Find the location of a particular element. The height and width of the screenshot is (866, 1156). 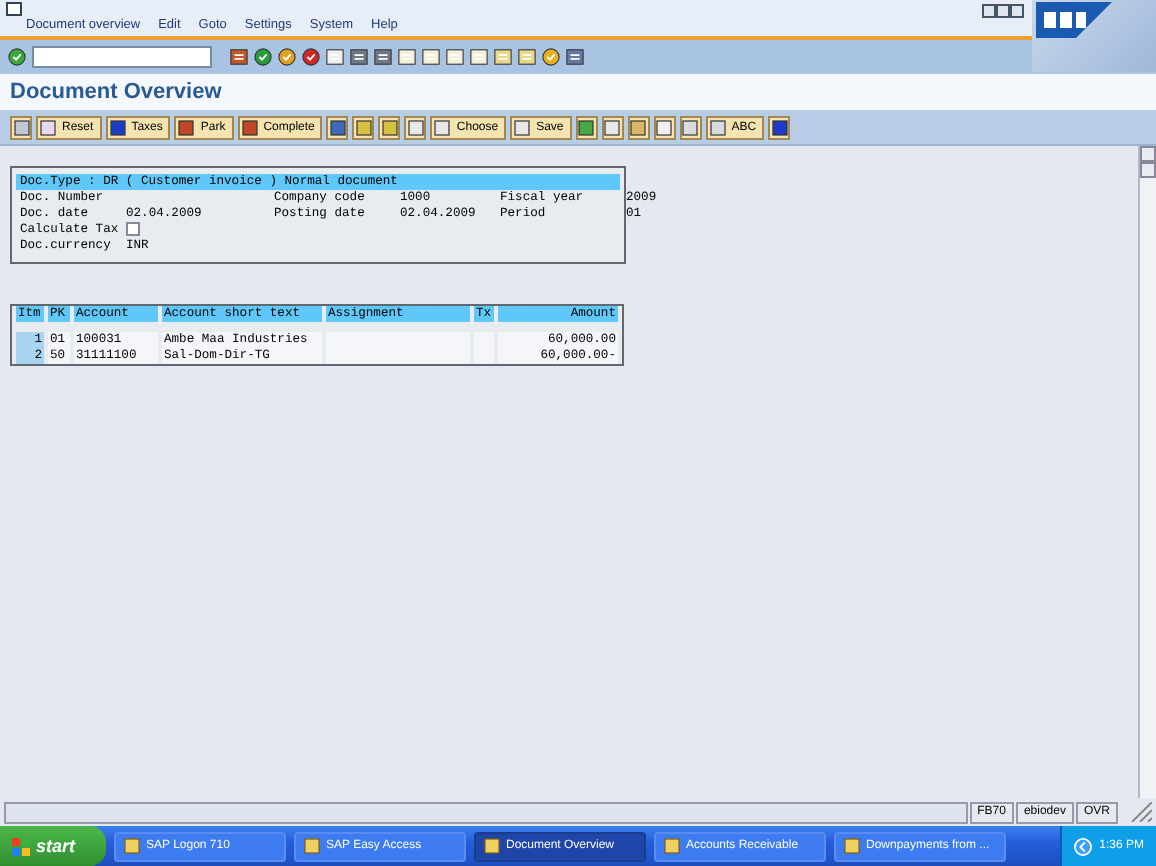

page-title: Document Overview is located at coordinates (116, 92).